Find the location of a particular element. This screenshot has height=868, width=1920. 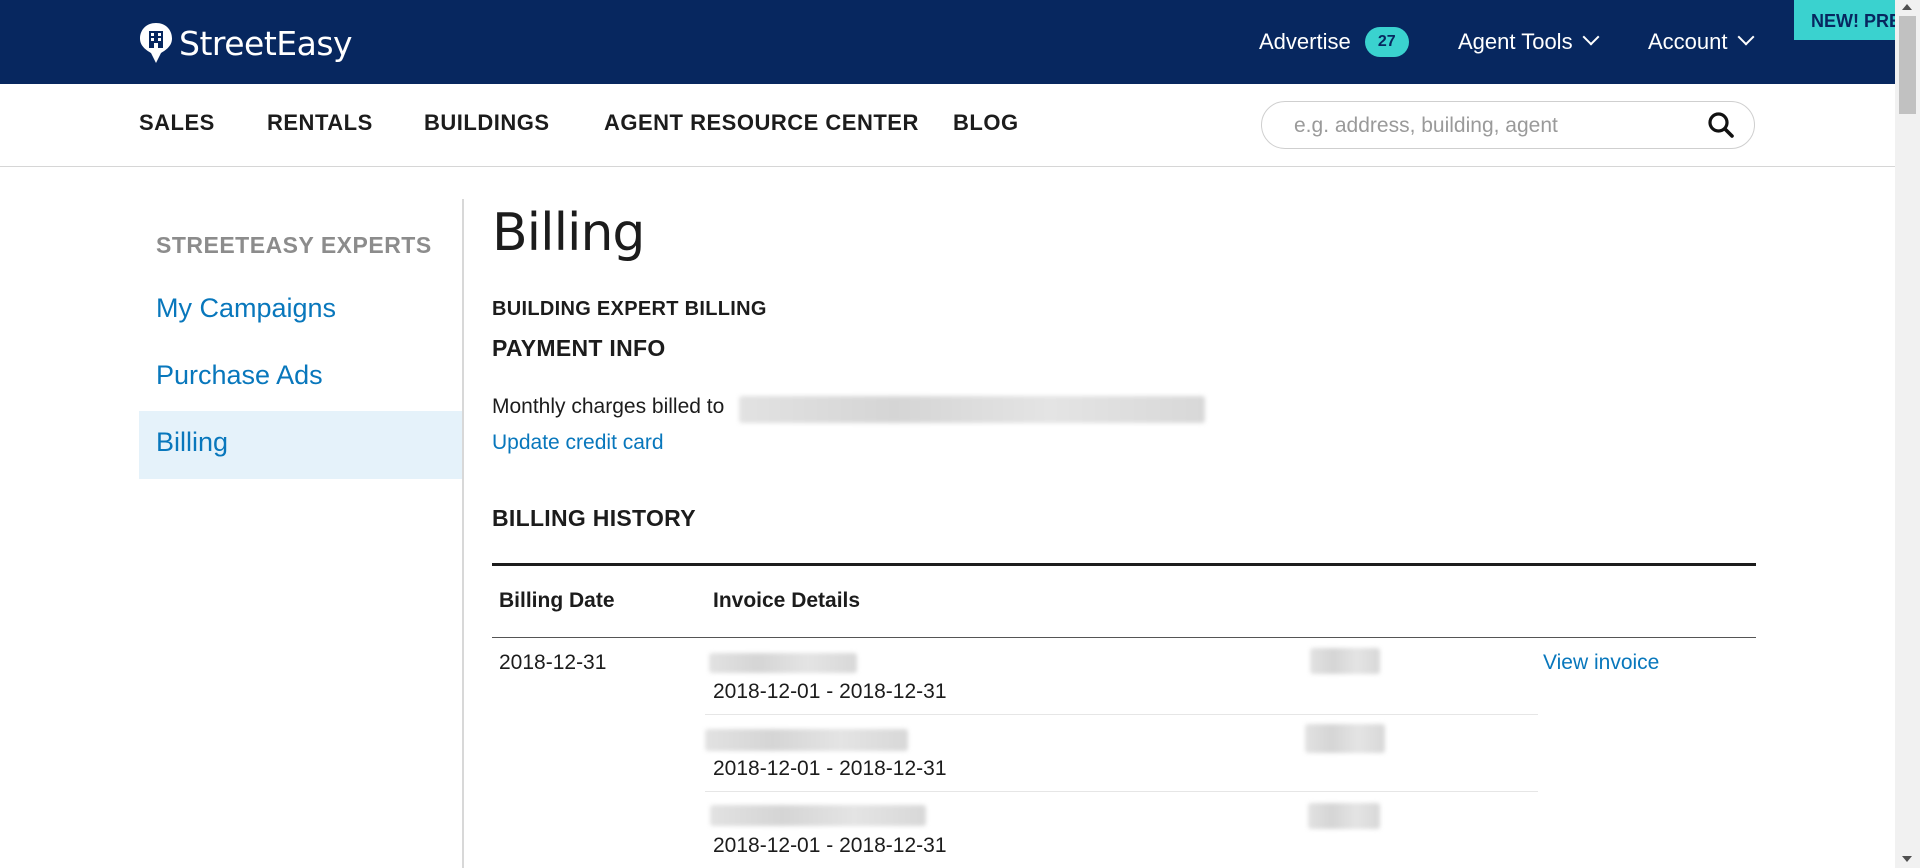

section-label: BUILDING EXPERT BILLING is located at coordinates (629, 309).